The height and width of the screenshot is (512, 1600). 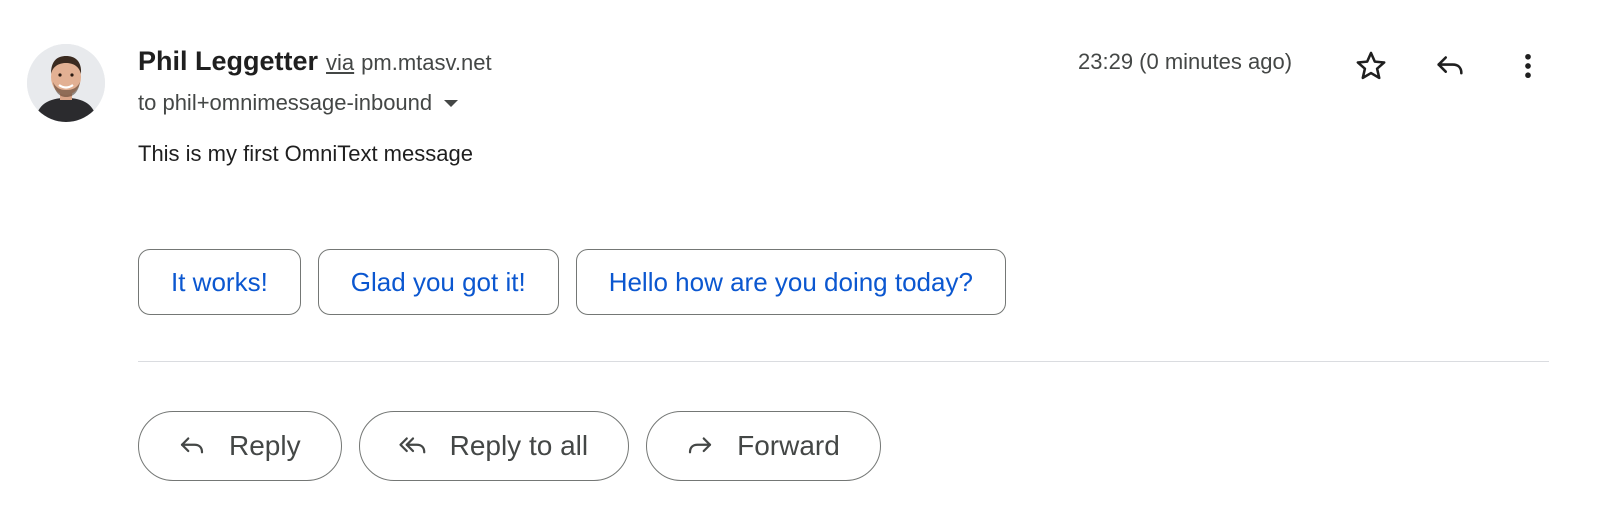 I want to click on via-domain: pm.mtasv.net, so click(x=426, y=62).